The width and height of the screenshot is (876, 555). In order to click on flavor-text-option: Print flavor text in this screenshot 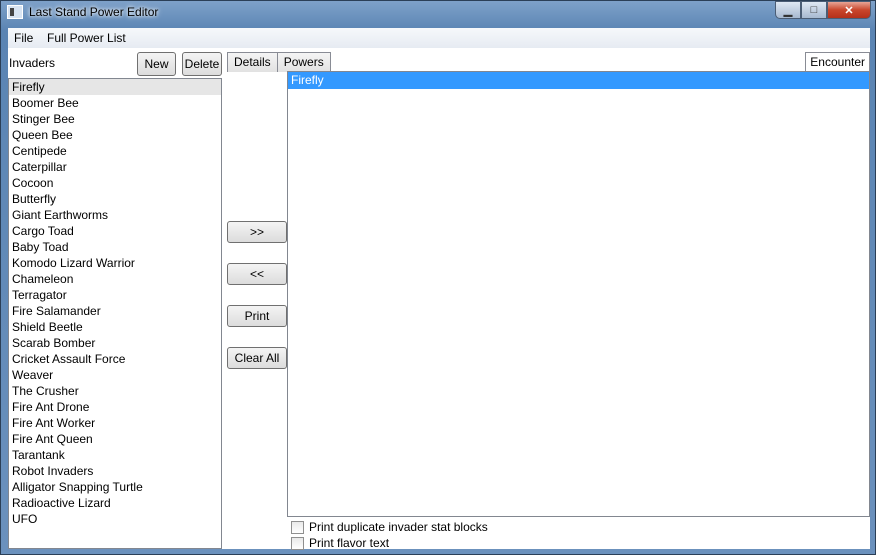, I will do `click(340, 543)`.